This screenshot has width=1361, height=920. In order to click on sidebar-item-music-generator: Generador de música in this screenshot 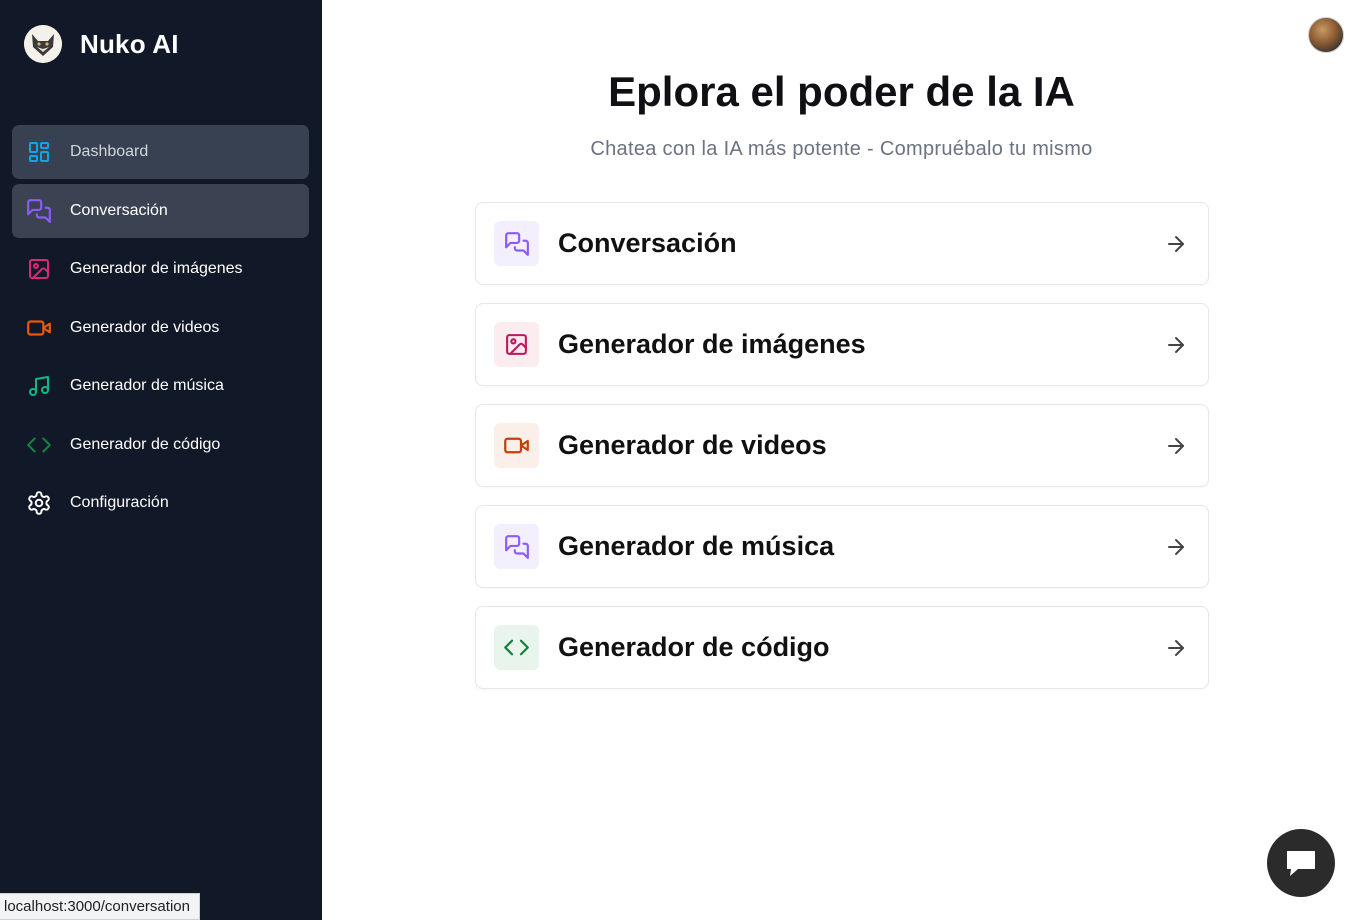, I will do `click(160, 386)`.